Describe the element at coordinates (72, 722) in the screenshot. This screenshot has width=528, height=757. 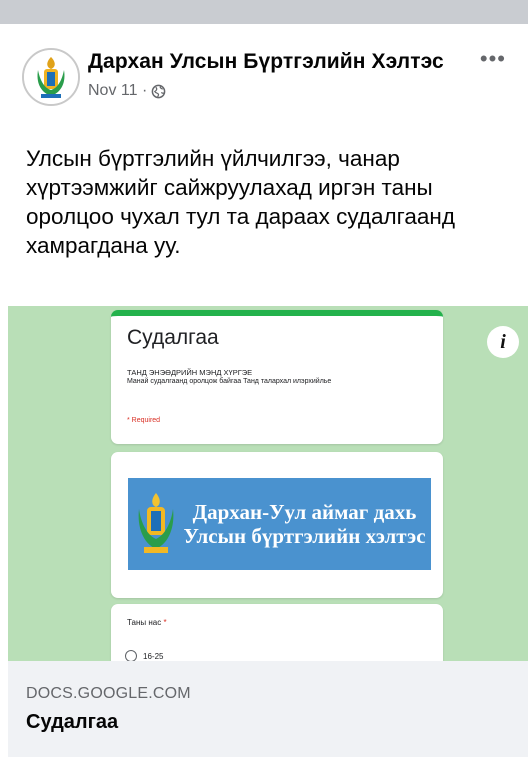
I see `link-title: Судалгаа` at that location.